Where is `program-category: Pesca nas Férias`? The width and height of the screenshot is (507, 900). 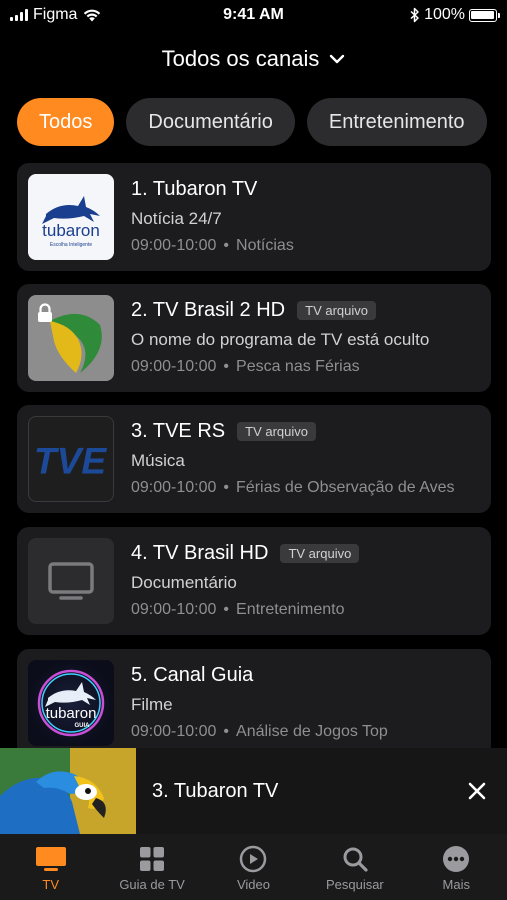
program-category: Pesca nas Férias is located at coordinates (298, 366).